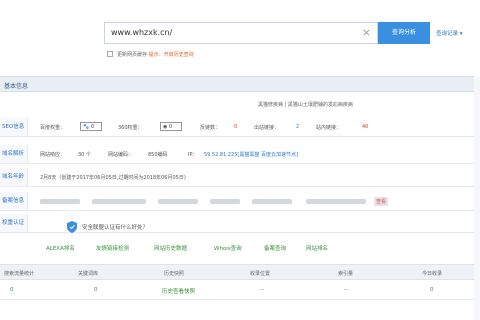  Describe the element at coordinates (210, 128) in the screenshot. I see `backlinks-label: 反链数：` at that location.